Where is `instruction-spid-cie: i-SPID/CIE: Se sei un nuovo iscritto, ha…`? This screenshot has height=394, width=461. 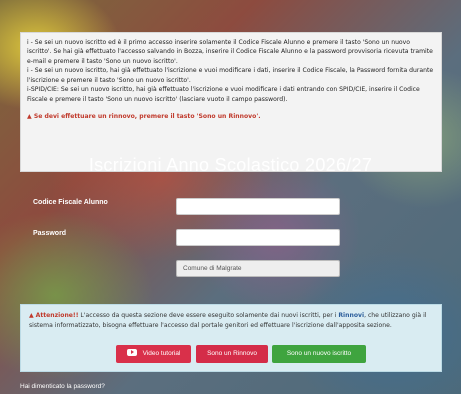
instruction-spid-cie: i-SPID/CIE: Se sei un nuovo iscritto, ha… is located at coordinates (223, 94).